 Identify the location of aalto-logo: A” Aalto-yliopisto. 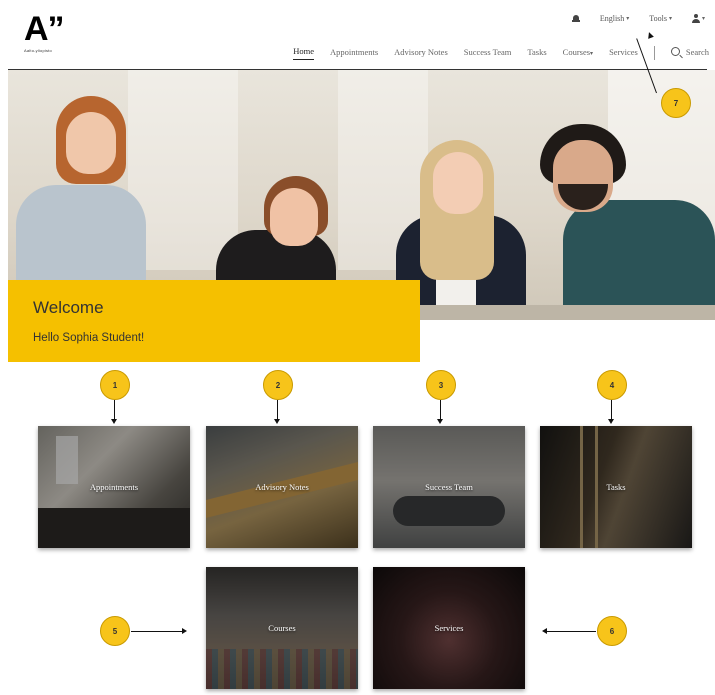
(44, 31).